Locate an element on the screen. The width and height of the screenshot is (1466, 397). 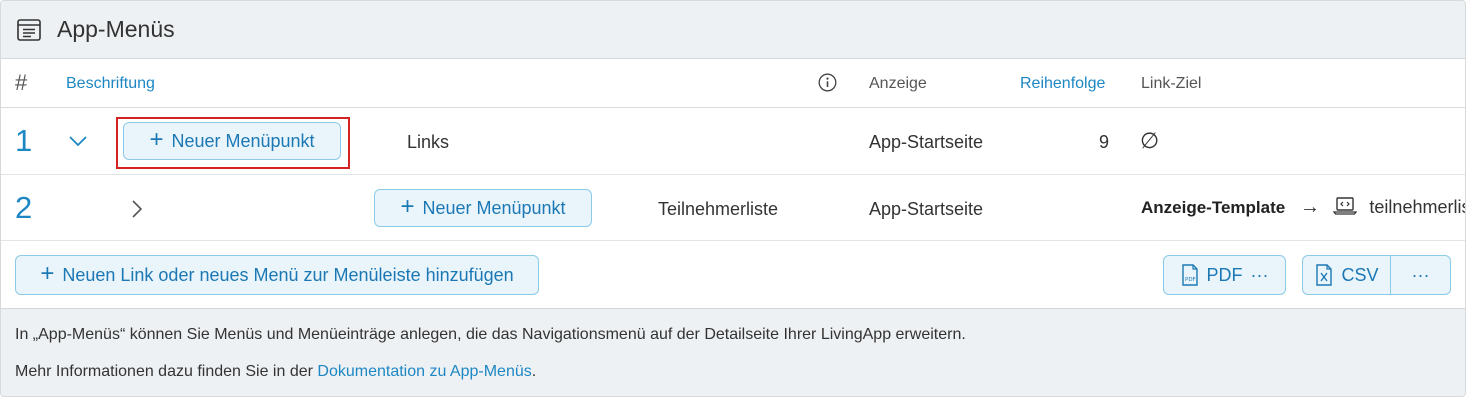
highlight-box is located at coordinates (233, 143).